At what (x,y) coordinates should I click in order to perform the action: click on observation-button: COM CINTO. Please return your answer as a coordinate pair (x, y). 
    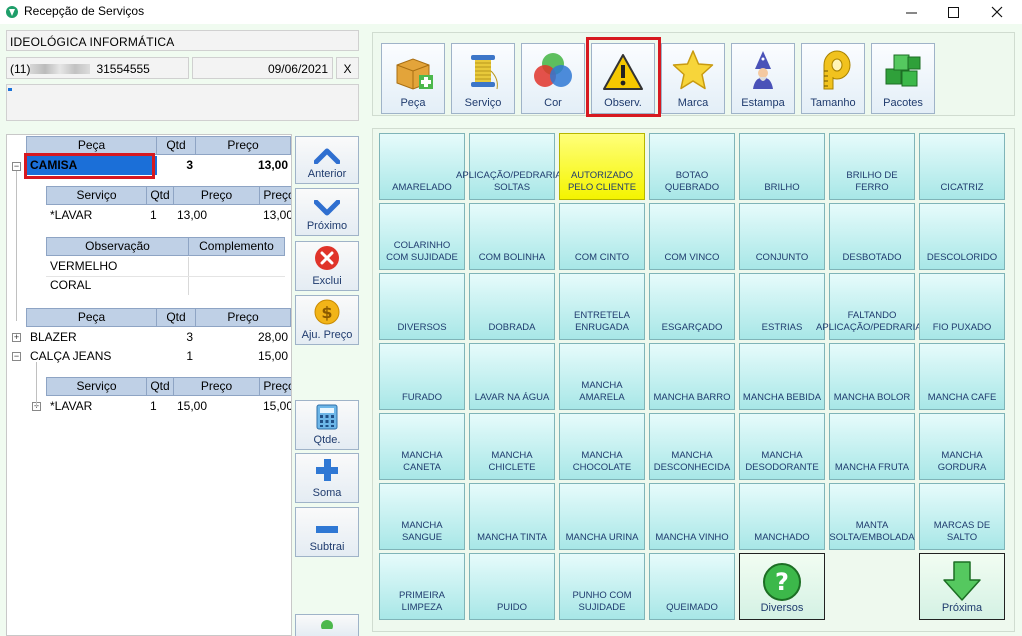
    Looking at the image, I should click on (602, 236).